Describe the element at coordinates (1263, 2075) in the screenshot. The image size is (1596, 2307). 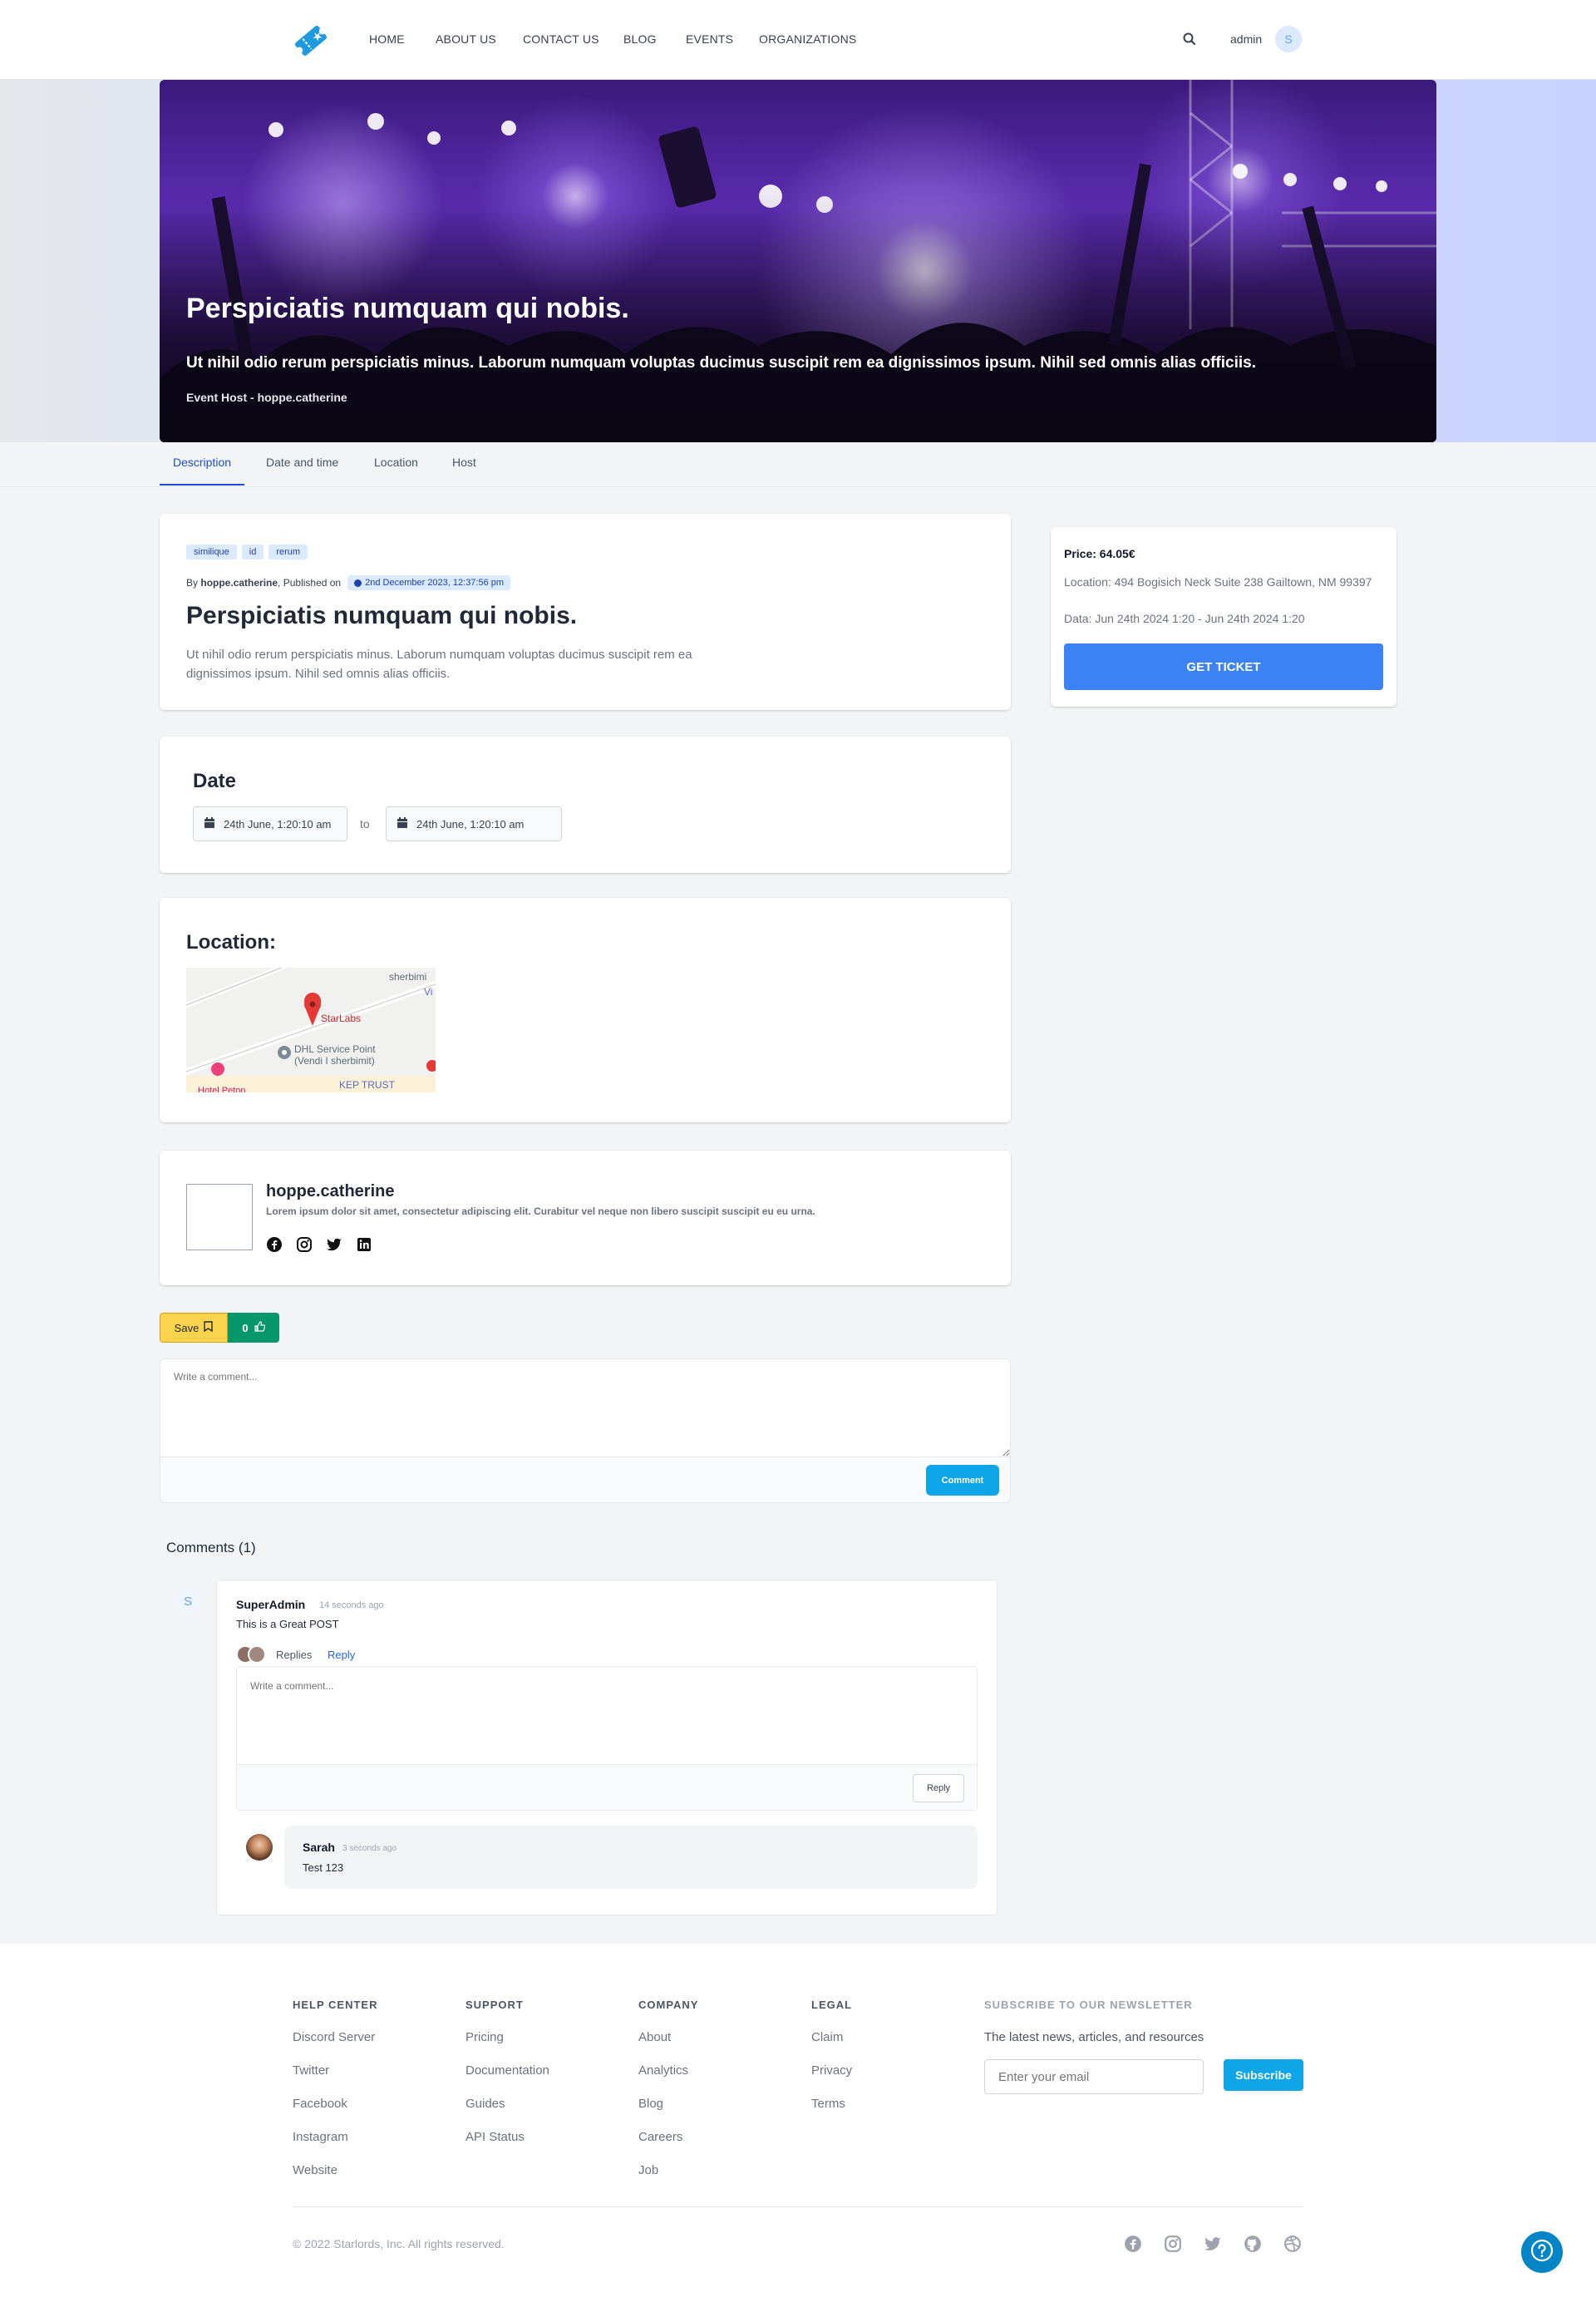
I see `subscribe-button: Subscribe` at that location.